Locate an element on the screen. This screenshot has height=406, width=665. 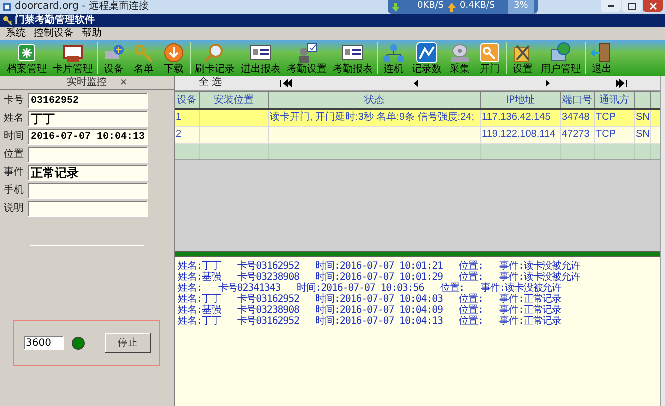
log-line: 姓名:丁丁 卡号03162952 时间:2016-07-07 10:01:21 位置: 事件:读卡没被允许 is located at coordinates (380, 266).